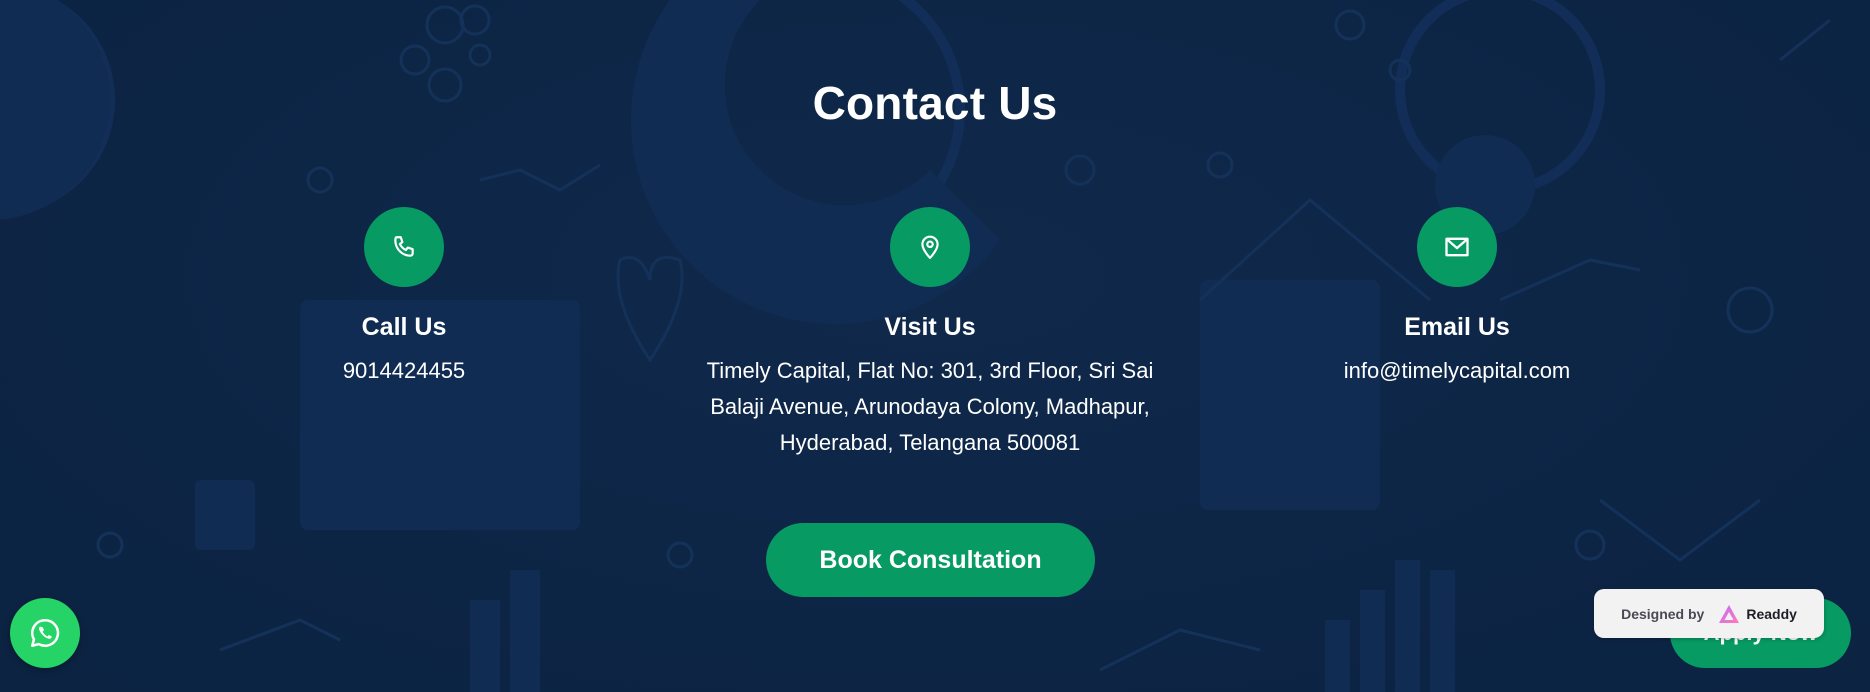 This screenshot has width=1870, height=692. What do you see at coordinates (404, 327) in the screenshot?
I see `call-us-title: Call Us` at bounding box center [404, 327].